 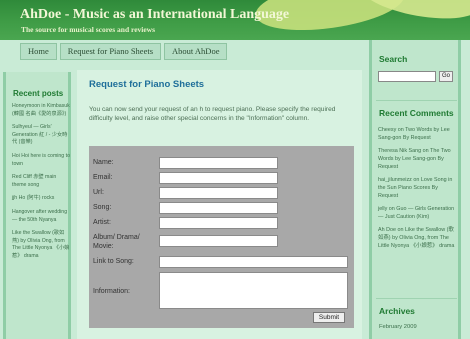 What do you see at coordinates (398, 327) in the screenshot?
I see `archive-link: February 2009` at bounding box center [398, 327].